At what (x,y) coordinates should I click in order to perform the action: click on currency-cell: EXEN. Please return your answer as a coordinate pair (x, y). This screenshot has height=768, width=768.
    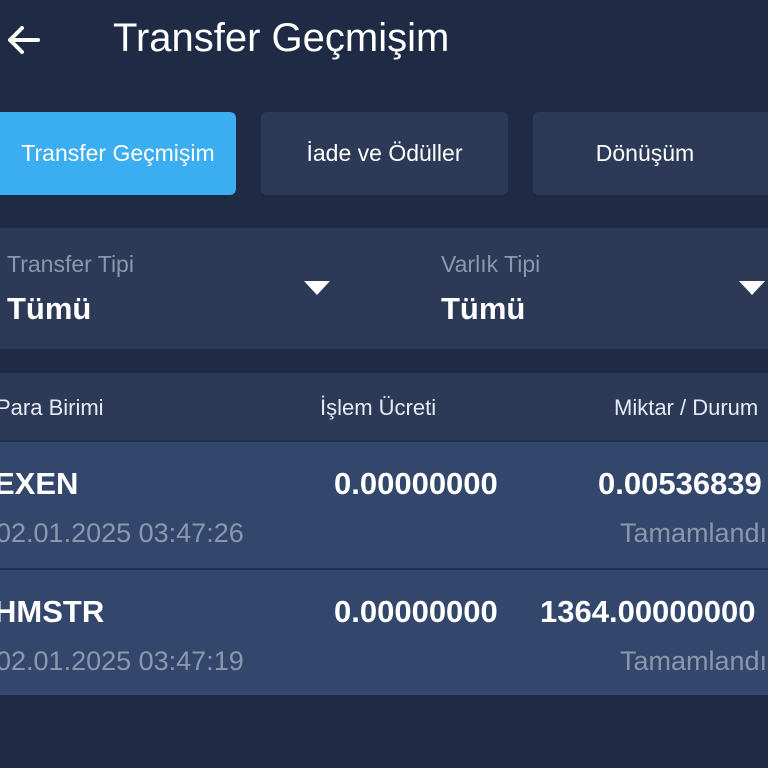
    Looking at the image, I should click on (39, 483).